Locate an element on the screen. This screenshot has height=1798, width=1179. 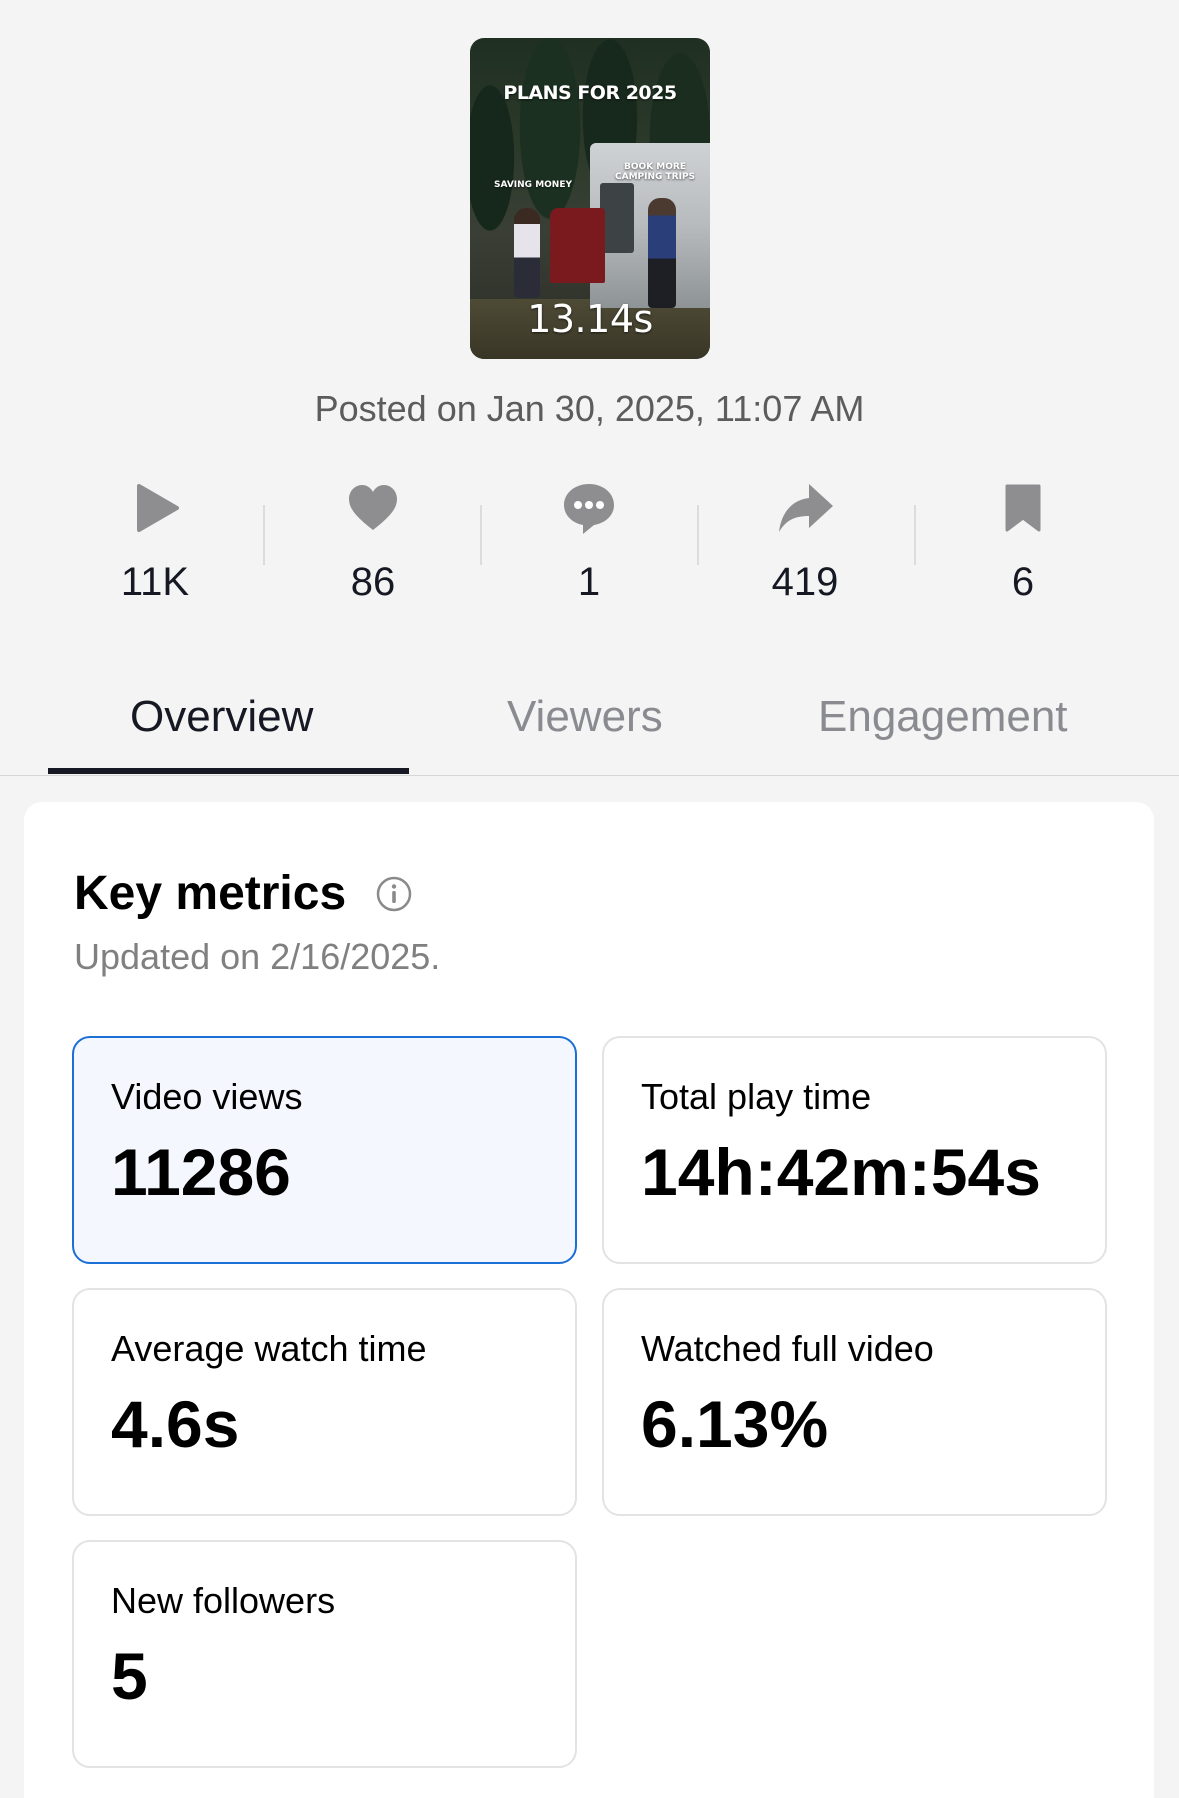
metric-video-views: Video views 11286 is located at coordinates (324, 1150).